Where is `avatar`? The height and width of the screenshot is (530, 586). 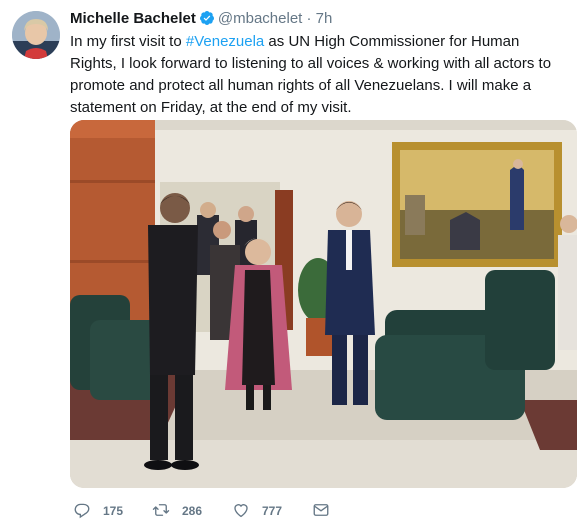 avatar is located at coordinates (36, 35).